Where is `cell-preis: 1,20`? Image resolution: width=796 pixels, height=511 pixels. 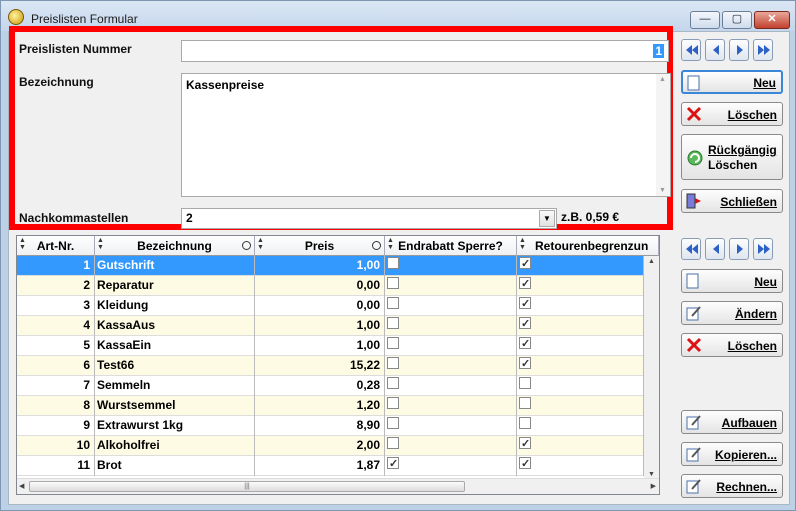
cell-preis: 1,20 is located at coordinates (320, 406).